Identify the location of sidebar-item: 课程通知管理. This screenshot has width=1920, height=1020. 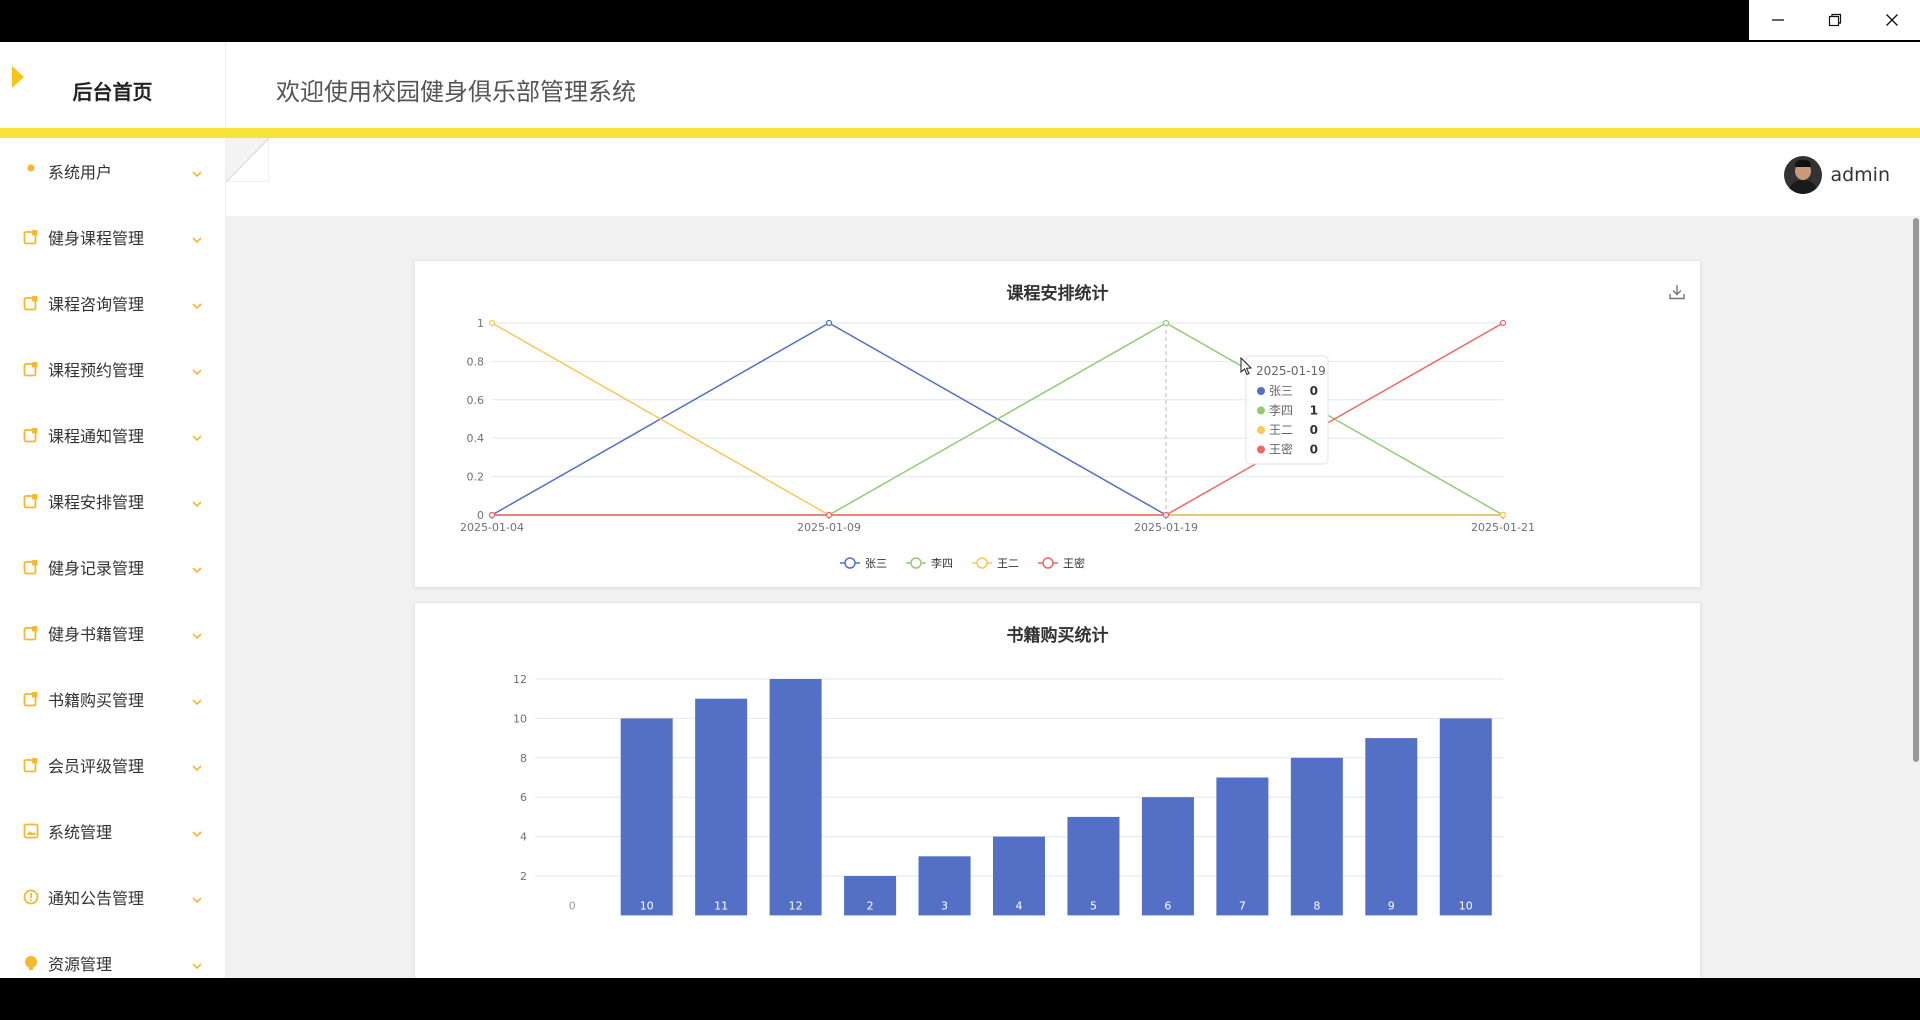
(112, 435).